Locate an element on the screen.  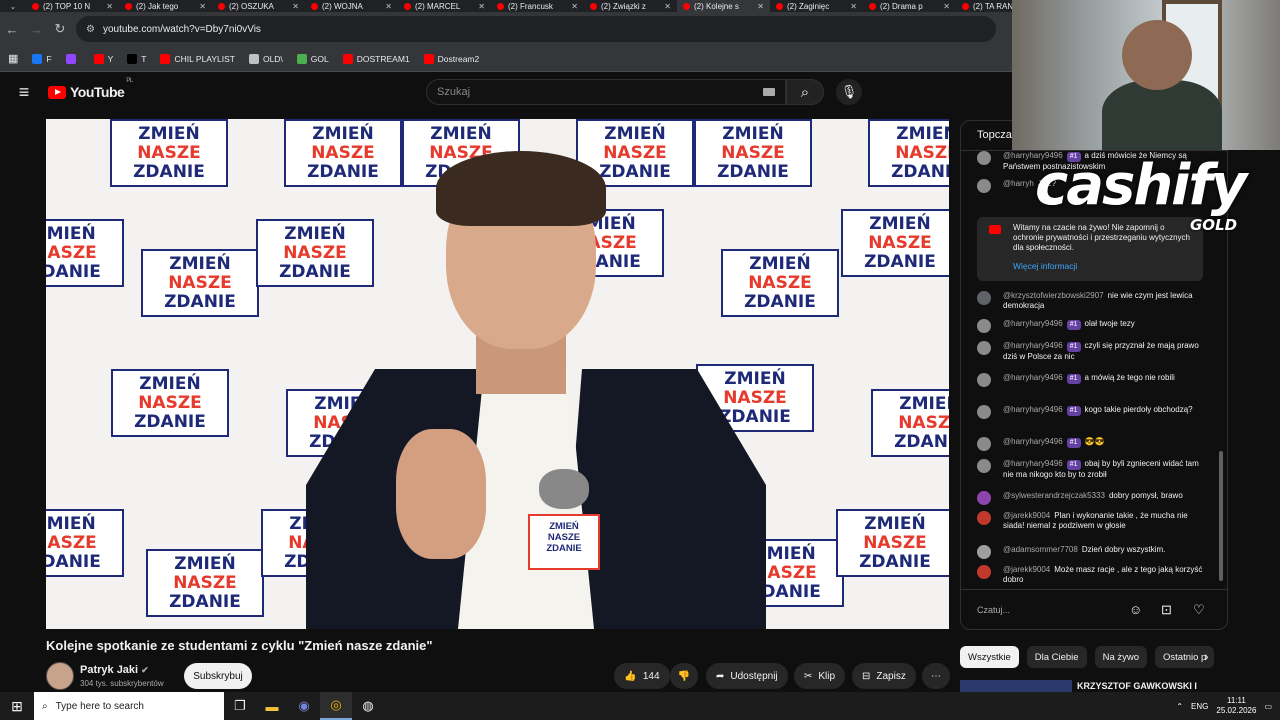
chat-author: @krzysztofwierzbowski2907 is located at coordinates (1053, 295).